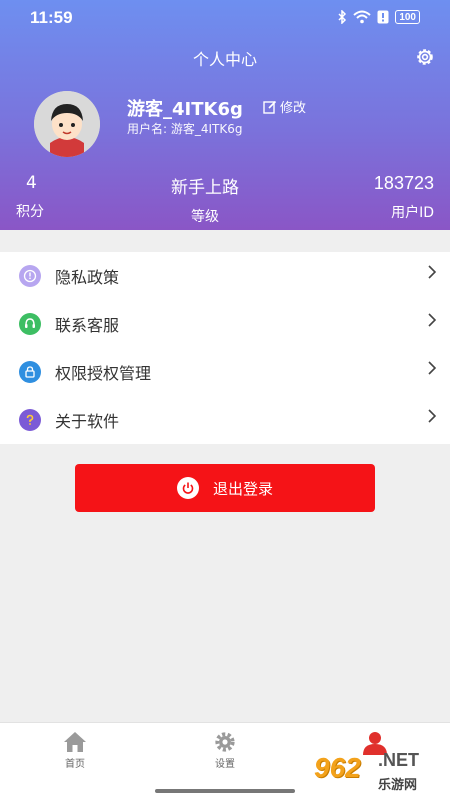 The image size is (450, 800). I want to click on edit-profile-button: 修改, so click(284, 106).